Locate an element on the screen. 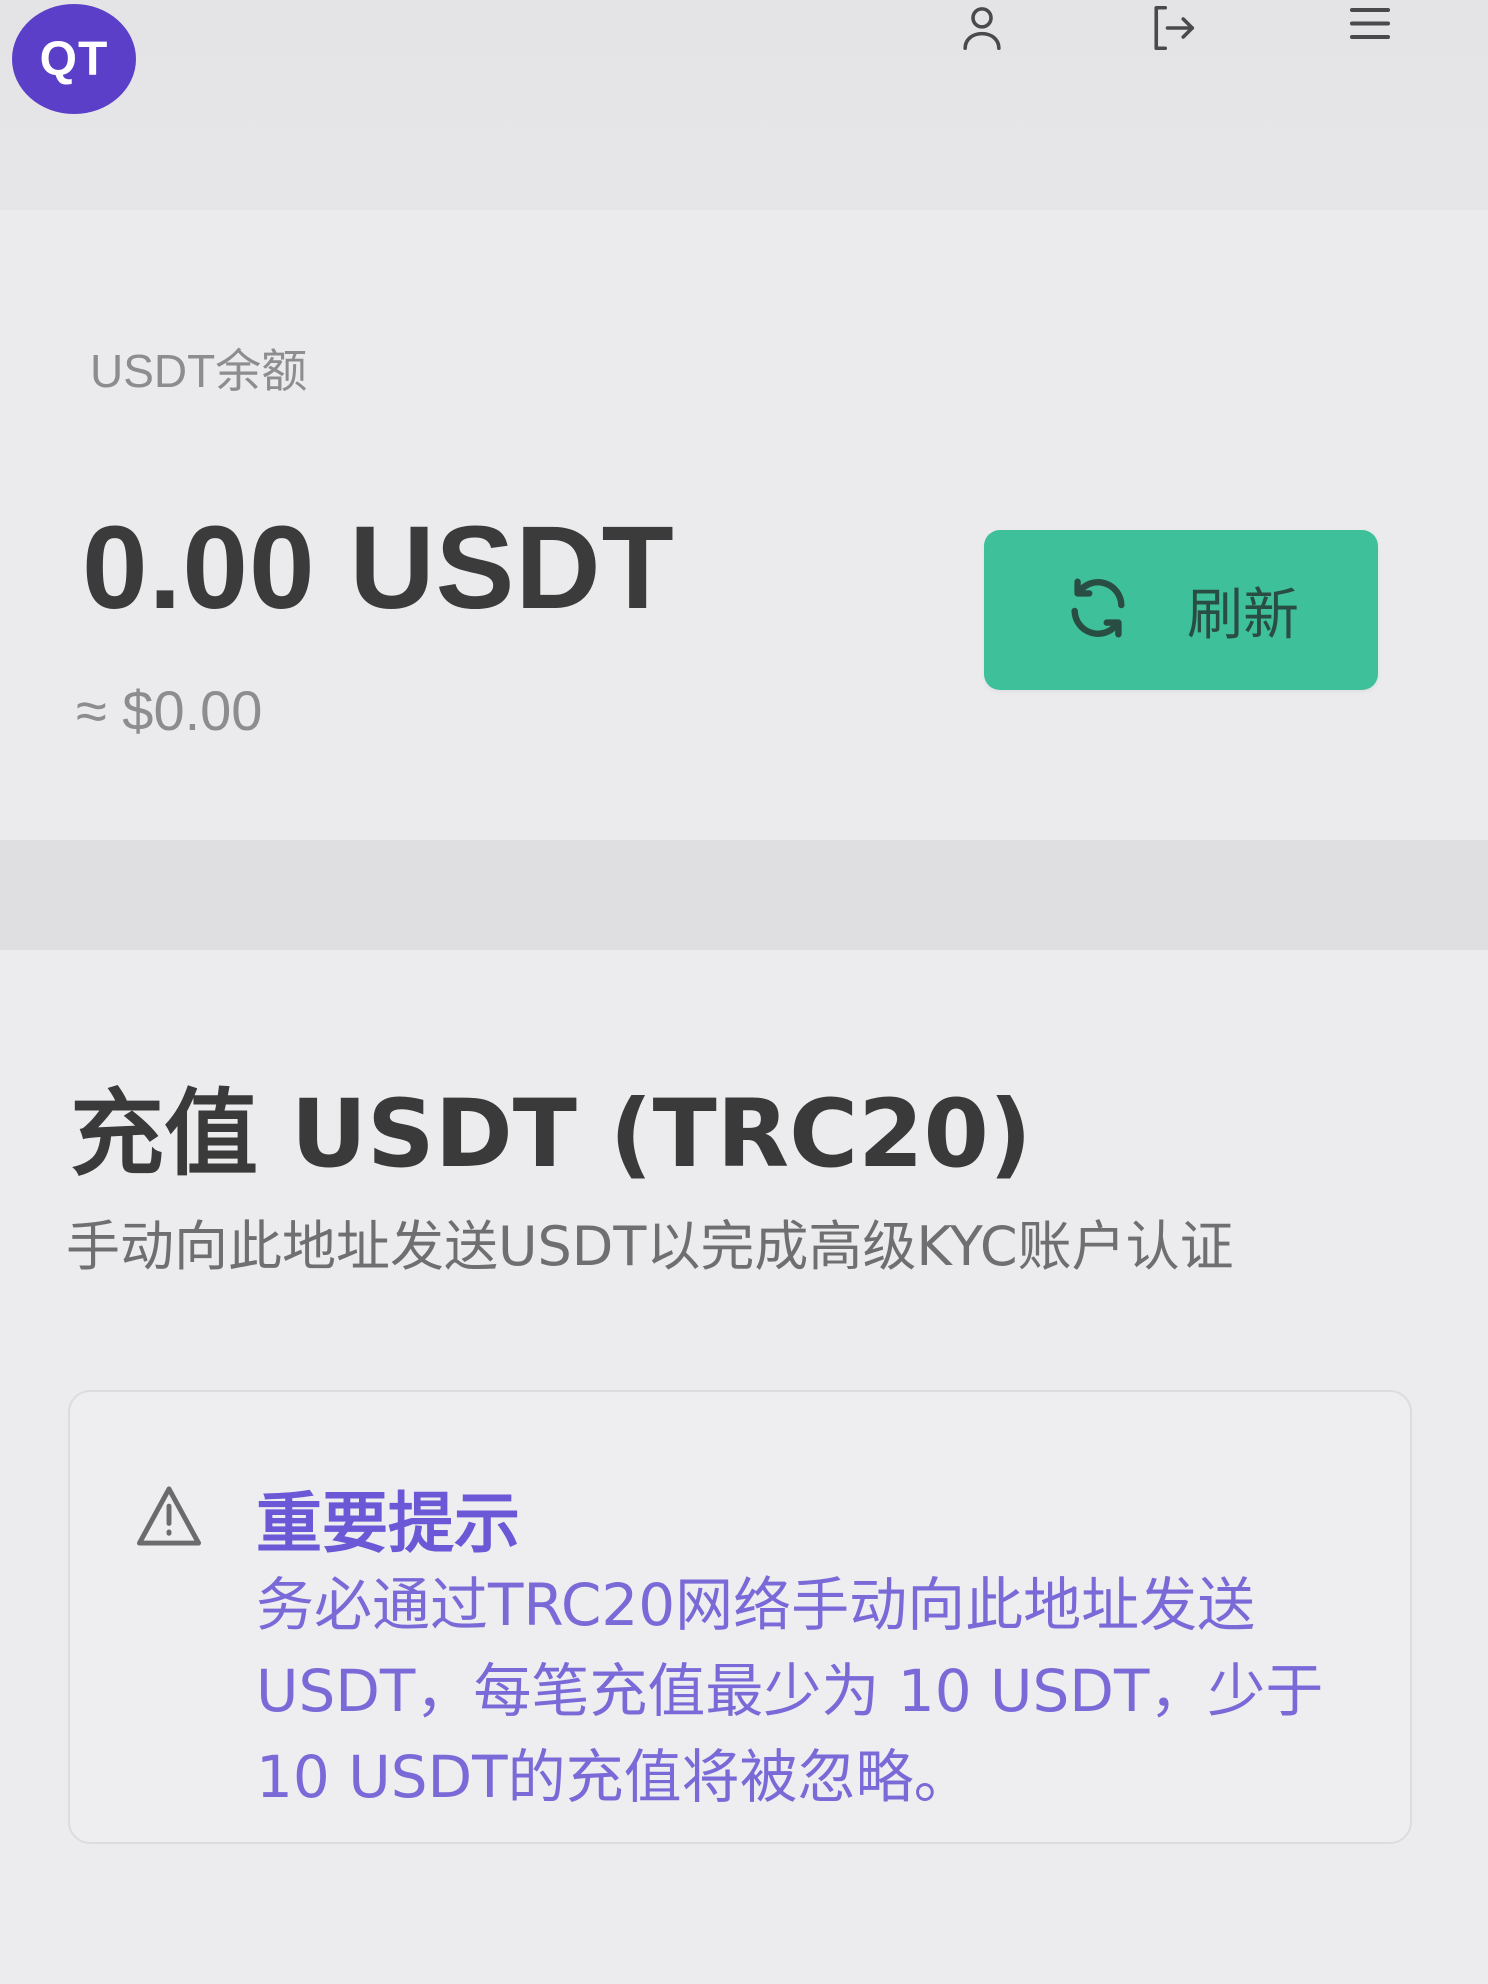 This screenshot has width=1488, height=1984. refresh-icon is located at coordinates (1098, 610).